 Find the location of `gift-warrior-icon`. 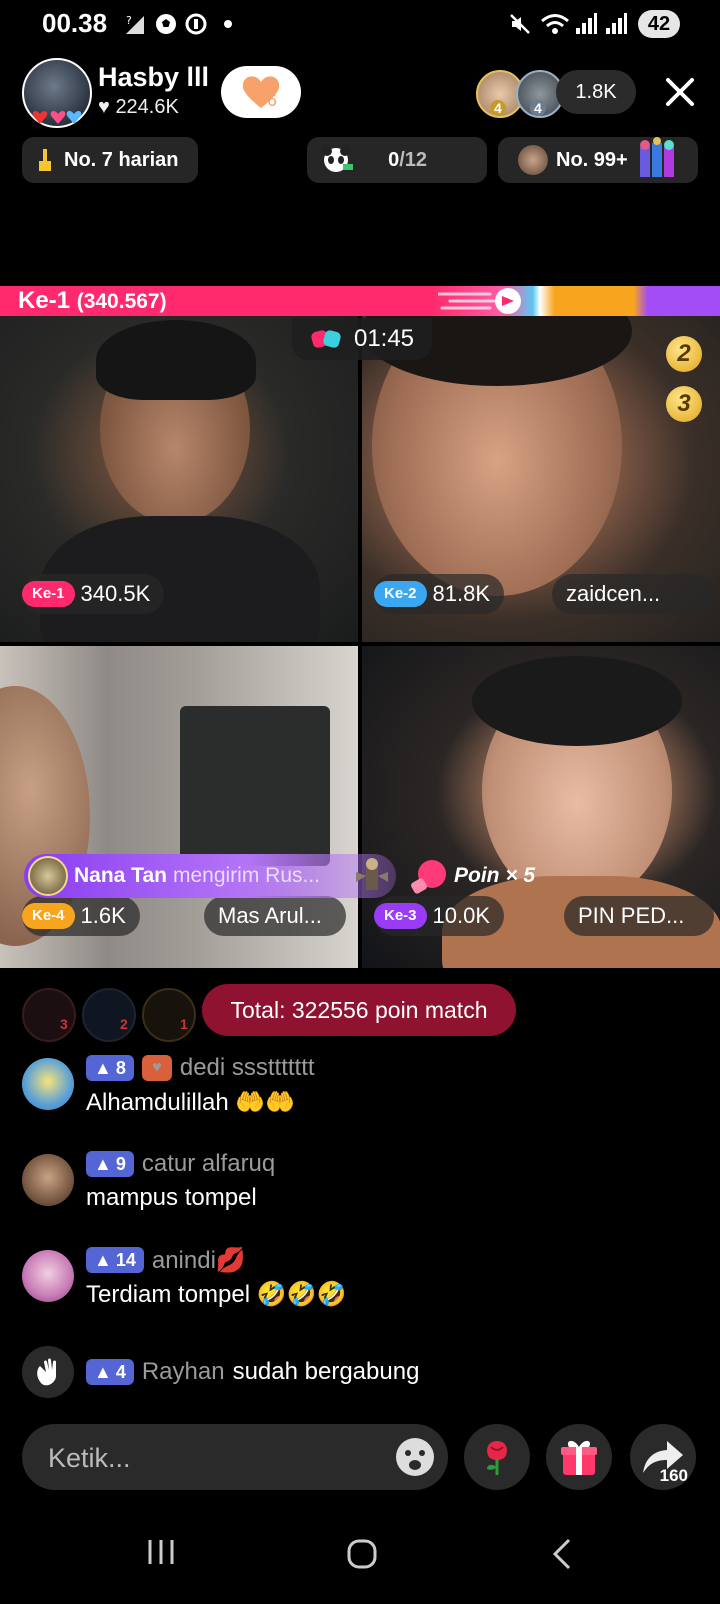

gift-warrior-icon is located at coordinates (372, 874).